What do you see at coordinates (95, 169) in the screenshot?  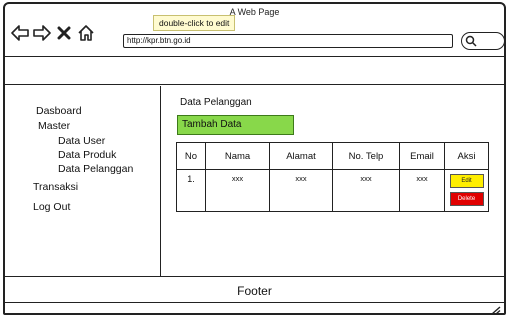 I see `sidebar-item-data-pelanggan: Data Pelanggan` at bounding box center [95, 169].